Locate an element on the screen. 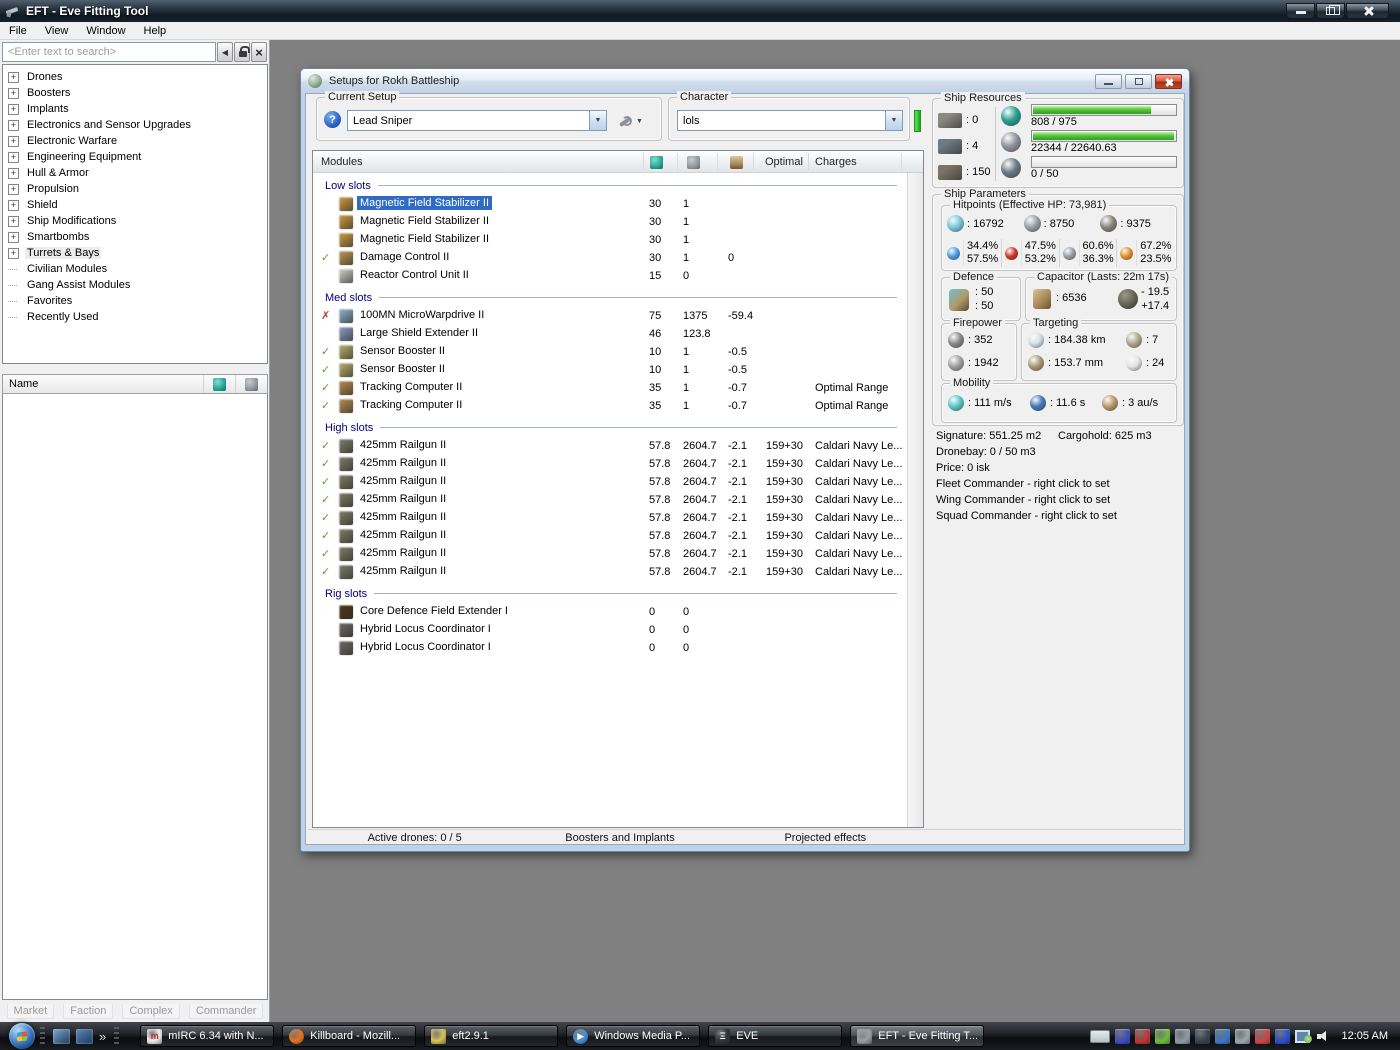  tray-app-blue-icon is located at coordinates (1222, 1036).